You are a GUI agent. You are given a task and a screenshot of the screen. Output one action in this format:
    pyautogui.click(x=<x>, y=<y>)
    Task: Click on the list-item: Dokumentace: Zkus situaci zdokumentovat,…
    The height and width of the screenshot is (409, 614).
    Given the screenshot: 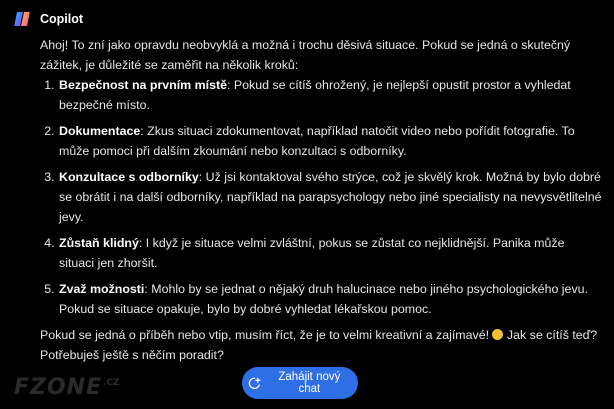 What is the action you would take?
    pyautogui.click(x=330, y=141)
    